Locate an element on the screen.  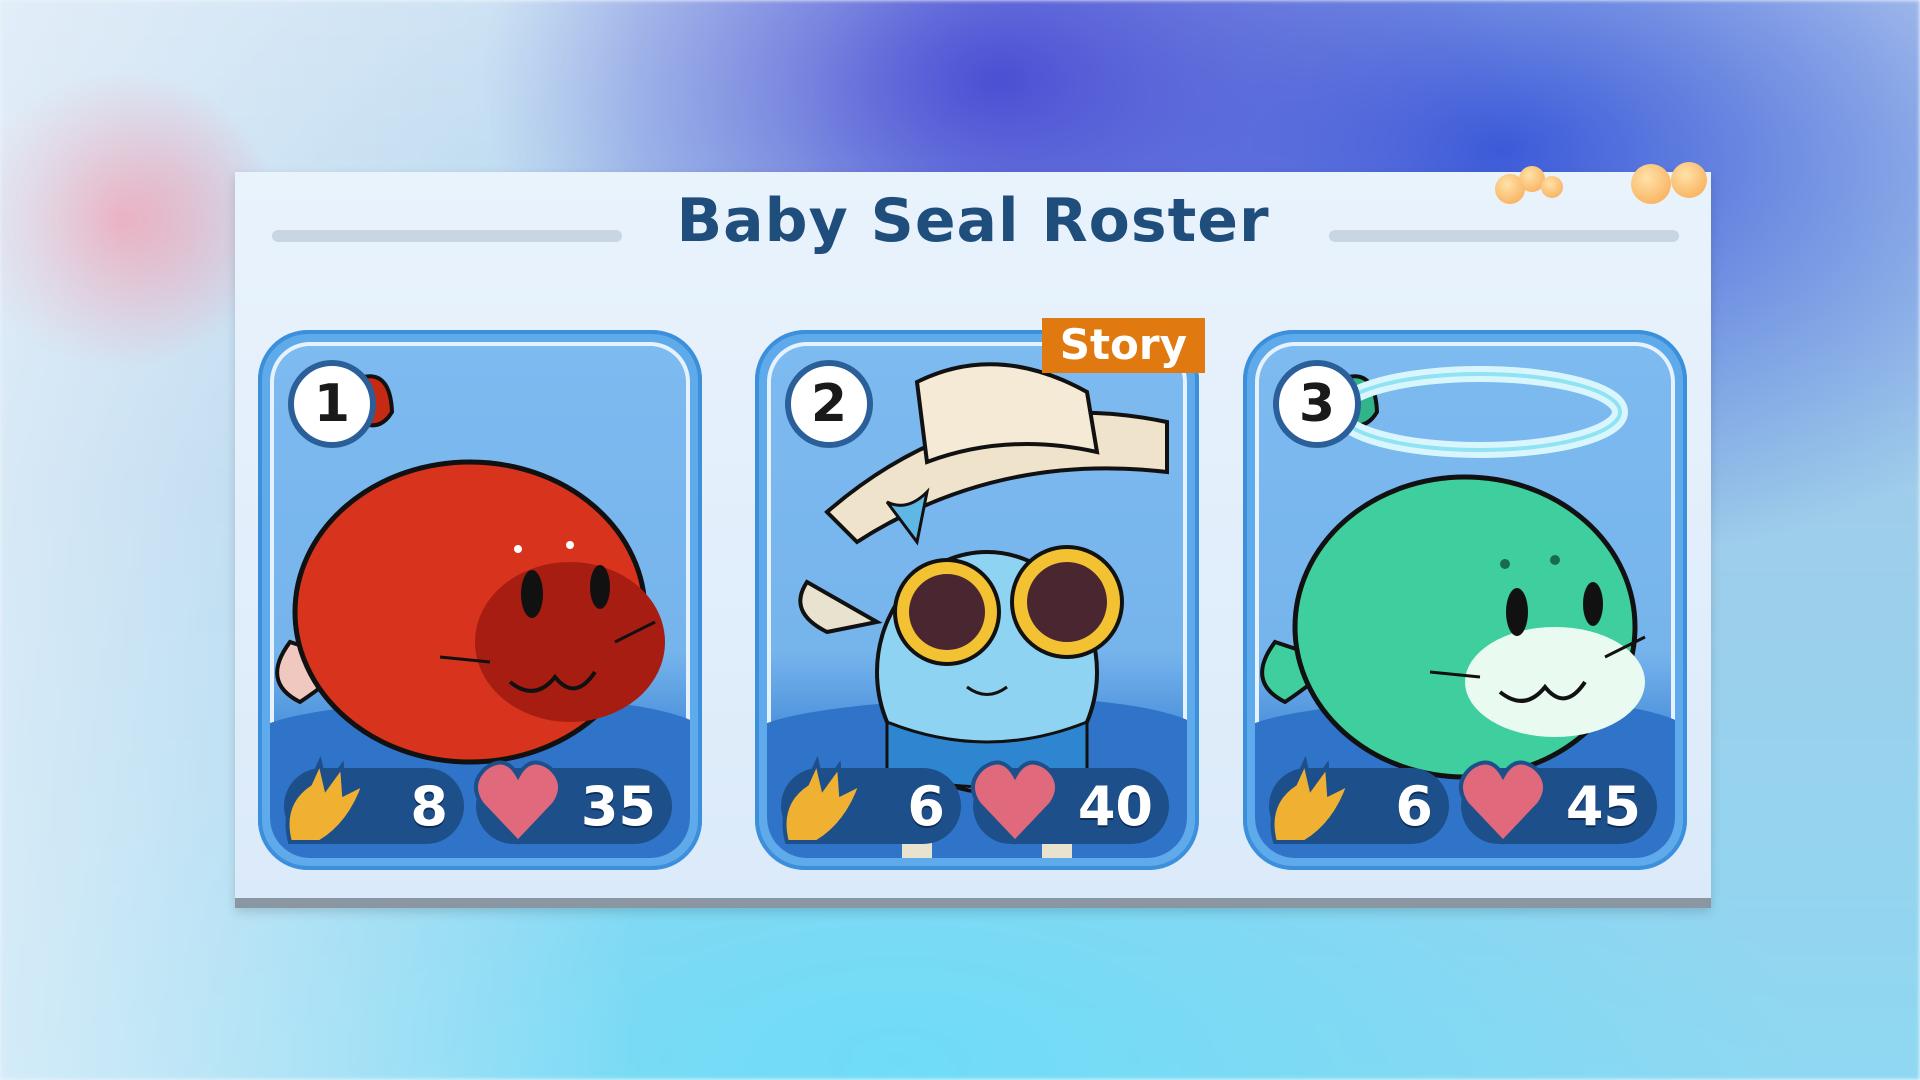
health-stat: 35 is located at coordinates (573, 802).